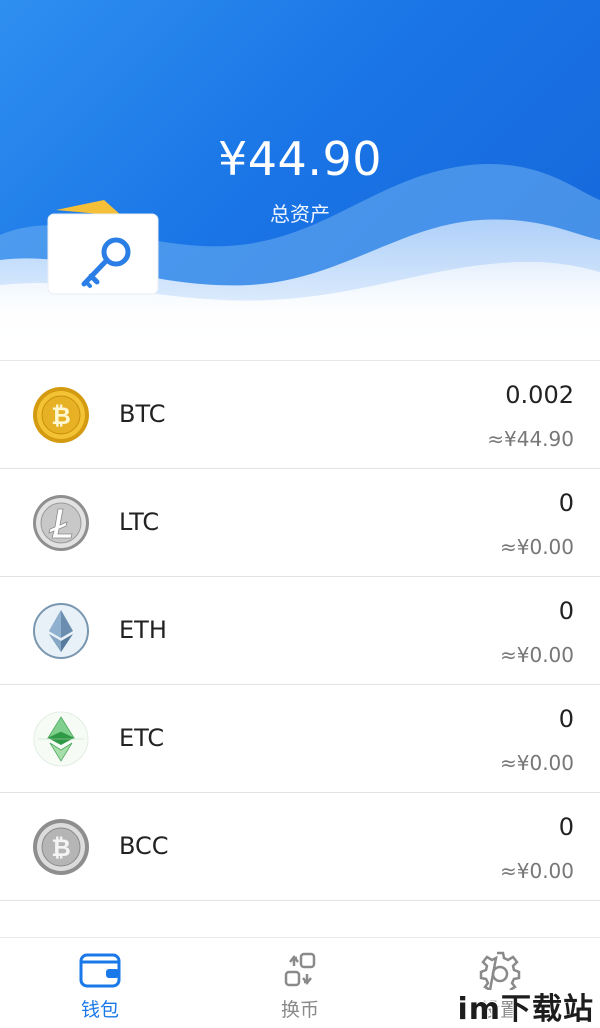 The image size is (600, 1028). I want to click on coin-symbol: ETC, so click(142, 738).